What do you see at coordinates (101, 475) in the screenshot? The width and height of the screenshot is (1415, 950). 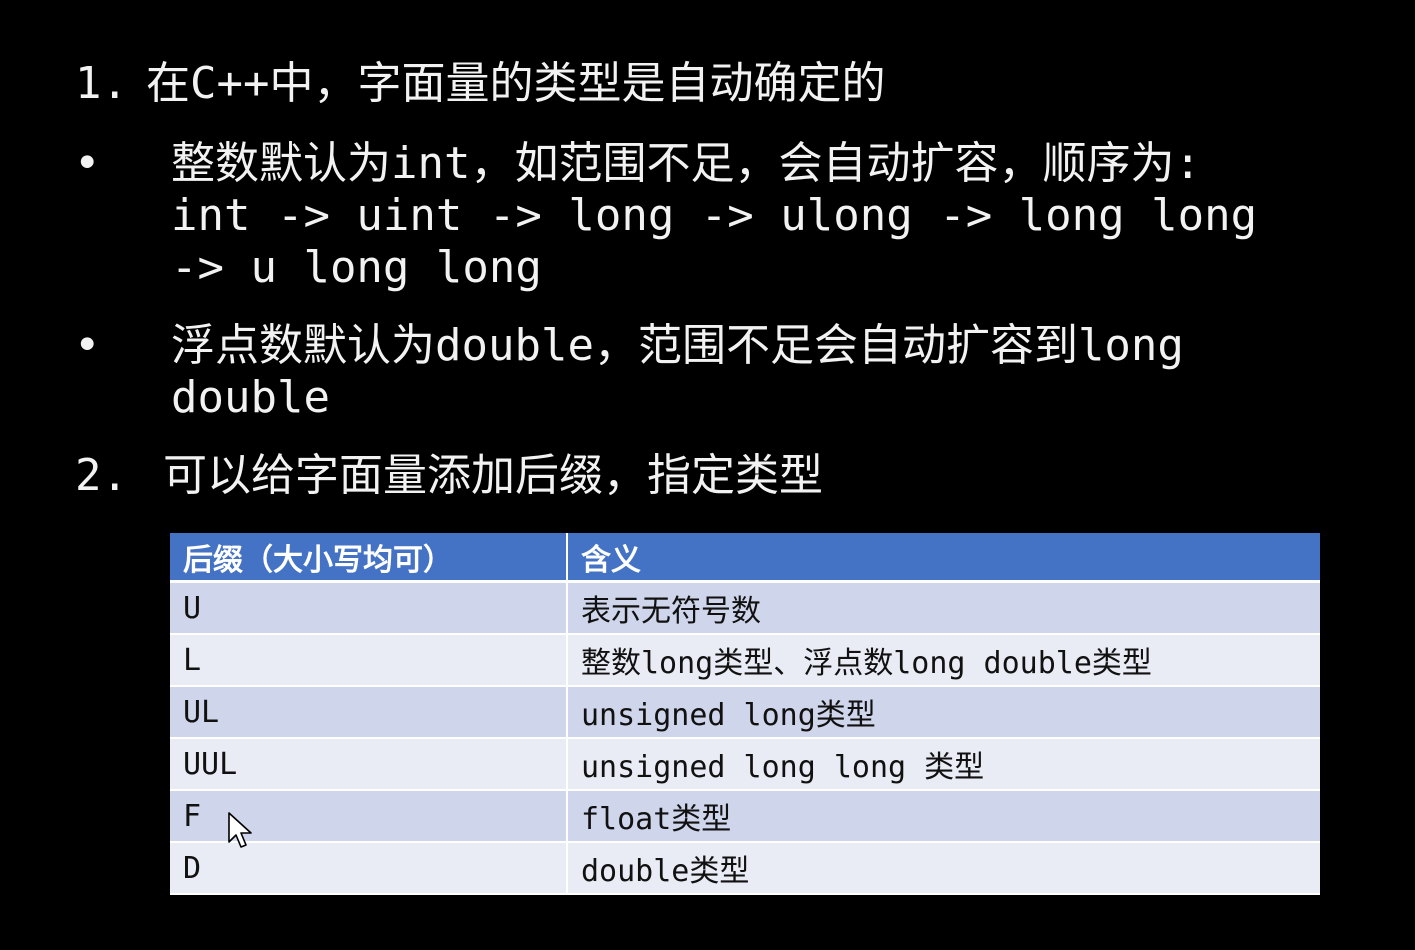 I see `item-2-number: 2.` at bounding box center [101, 475].